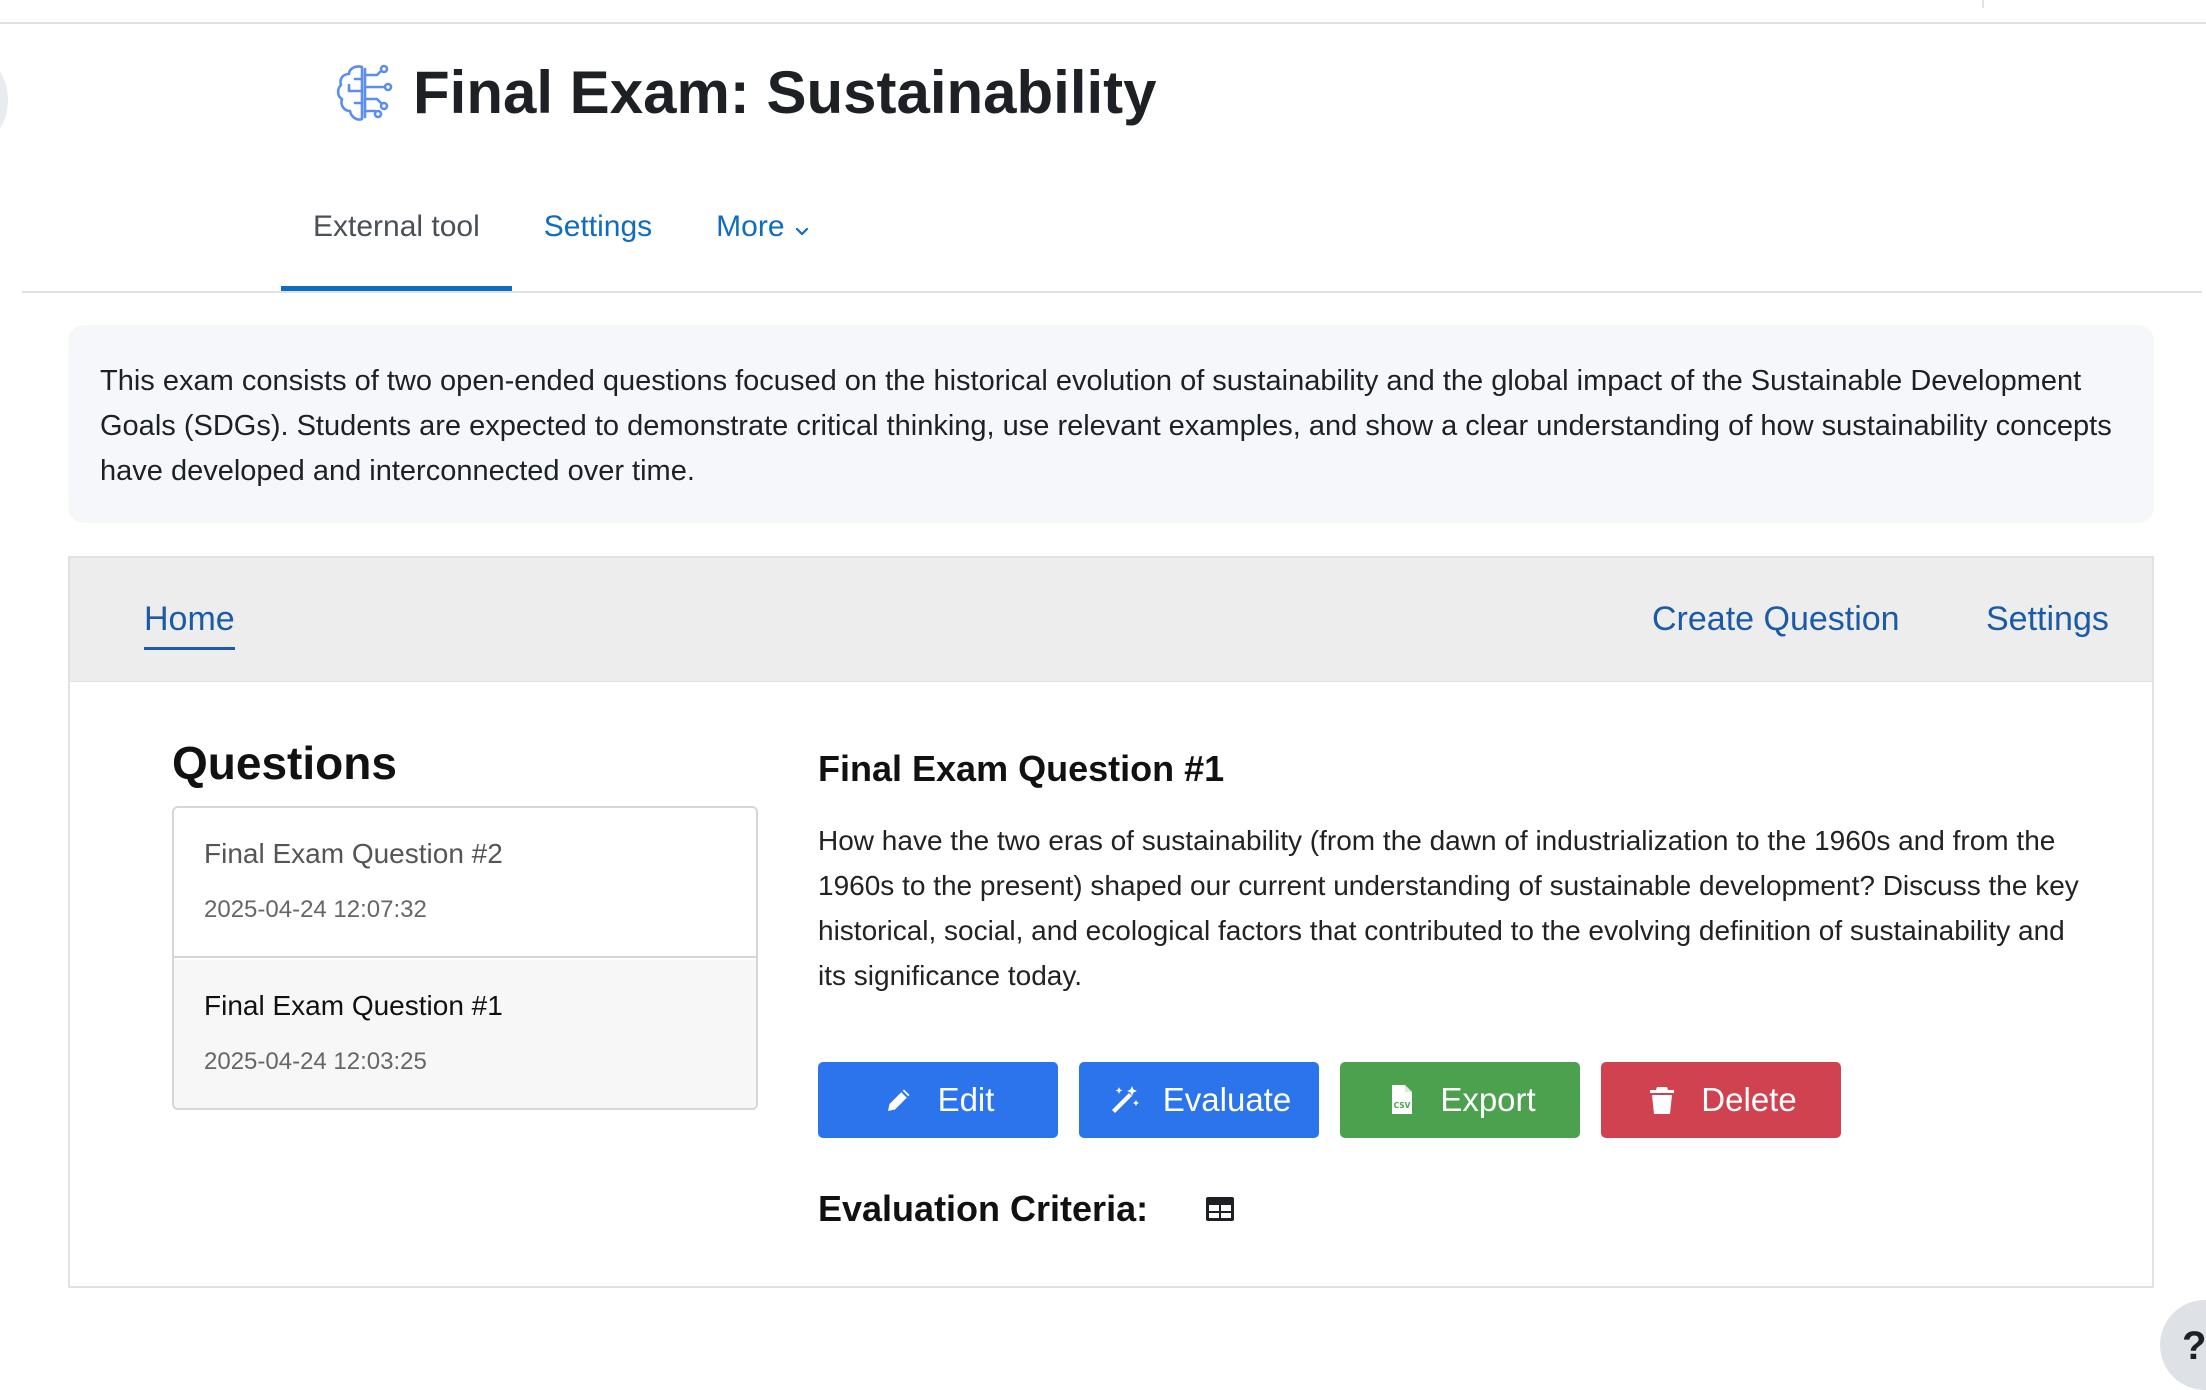 The height and width of the screenshot is (1390, 2206). Describe the element at coordinates (1488, 1099) in the screenshot. I see `export-button-label: Export` at that location.